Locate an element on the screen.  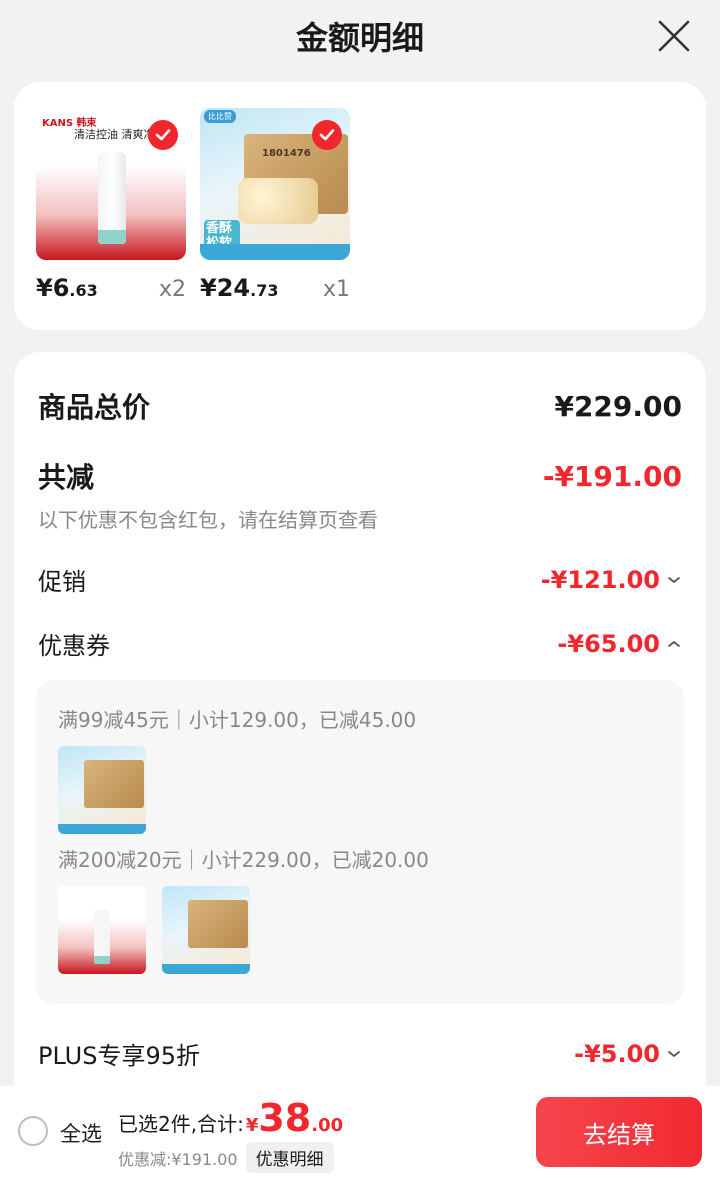
plus-label: PLUS专享95折 is located at coordinates (119, 1056).